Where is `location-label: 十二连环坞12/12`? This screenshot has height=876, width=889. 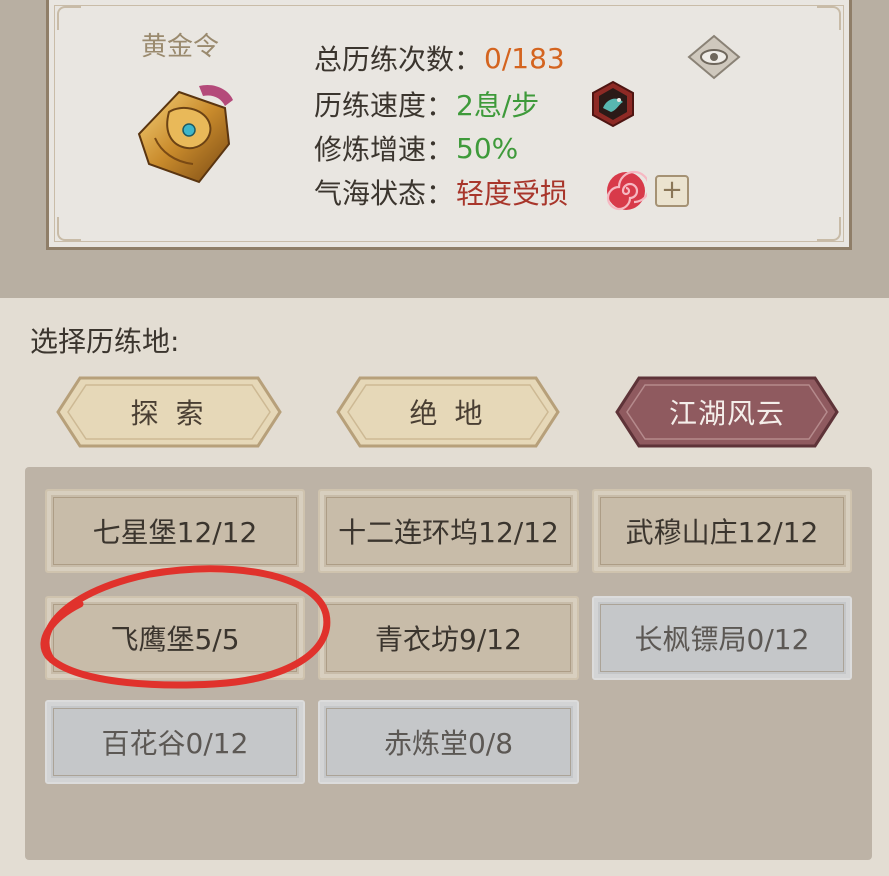
location-label: 十二连环坞12/12 is located at coordinates (448, 532).